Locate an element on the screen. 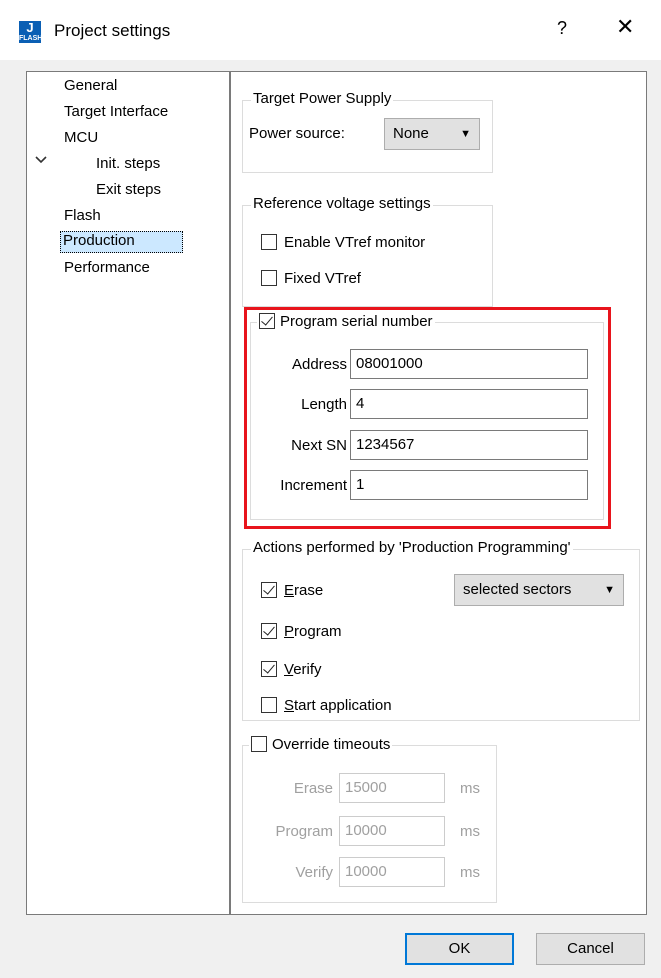  erase-mode-select: selected sectors ▼ is located at coordinates (539, 590).